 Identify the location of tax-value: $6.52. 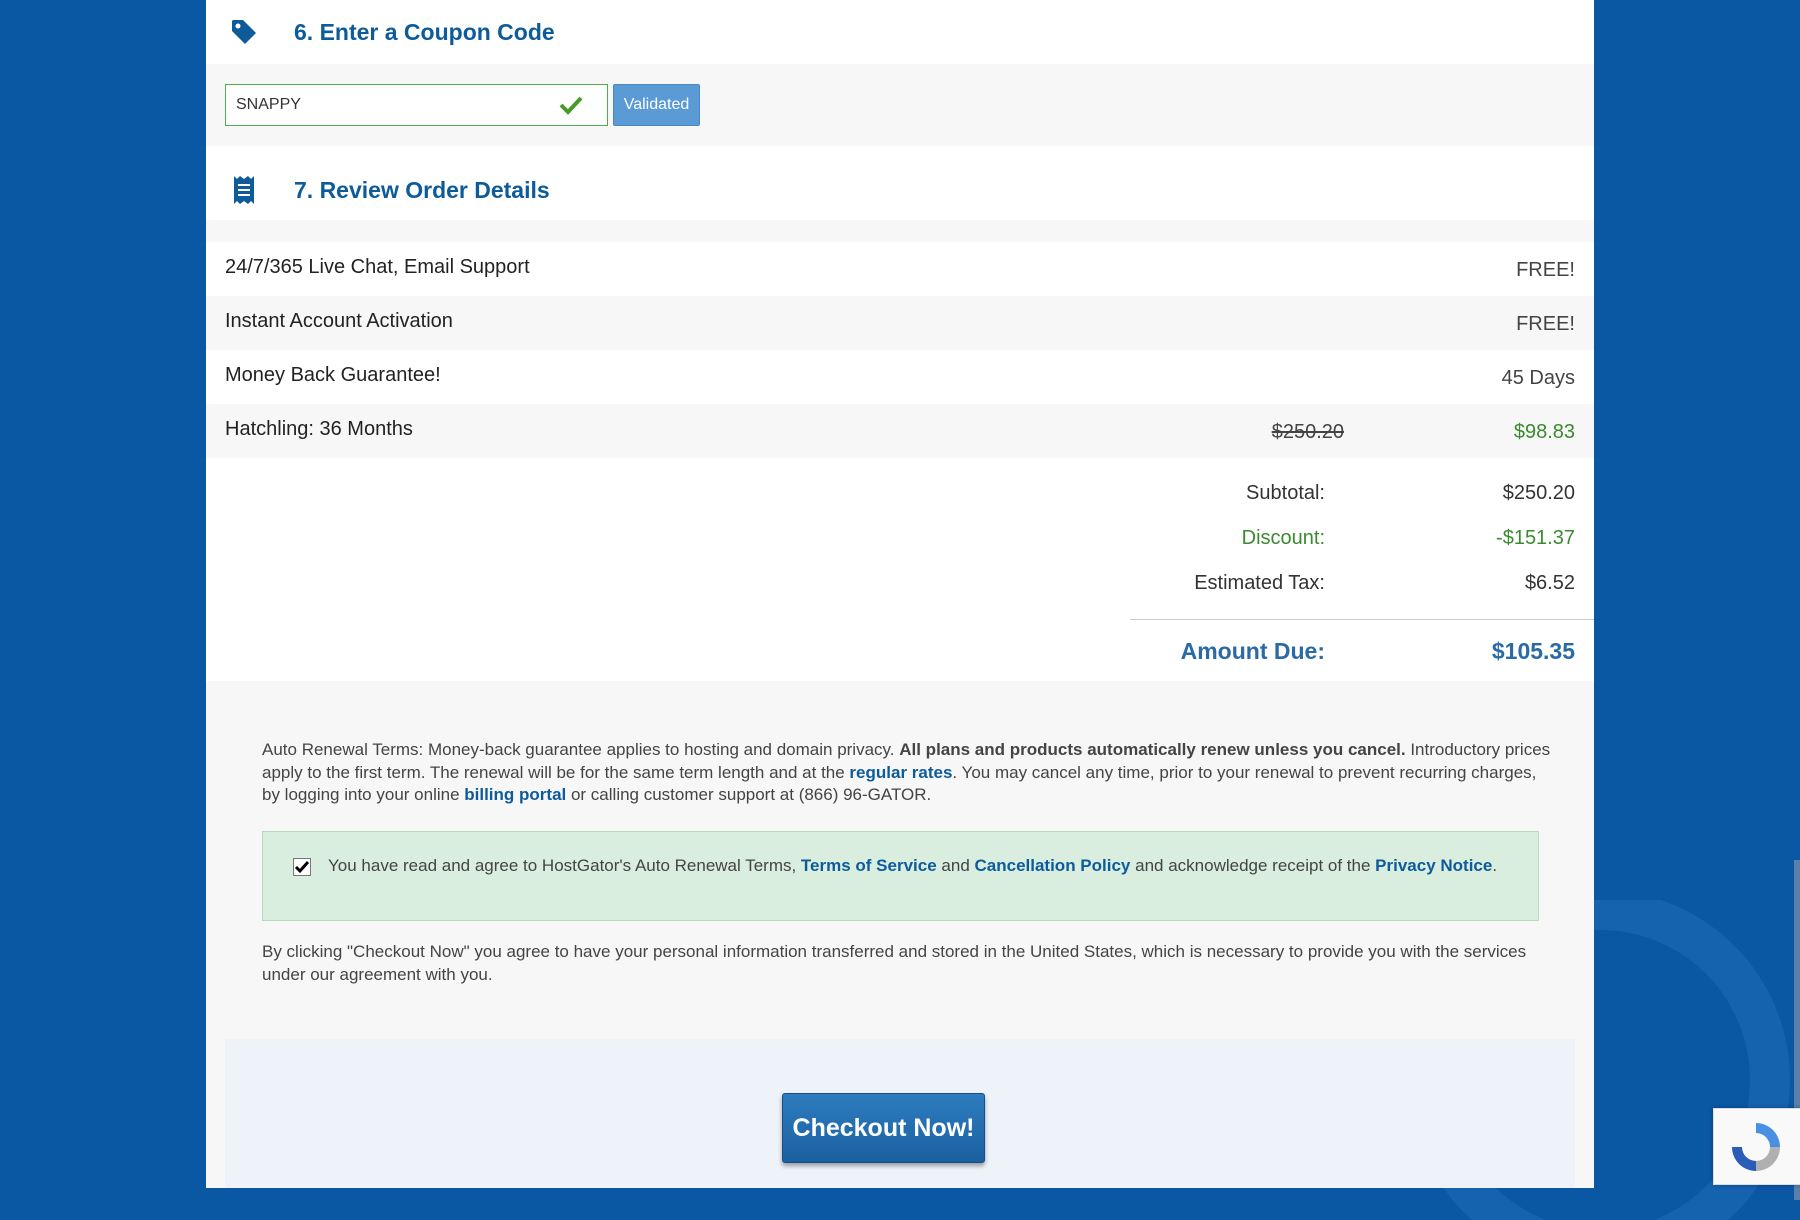
(1549, 583).